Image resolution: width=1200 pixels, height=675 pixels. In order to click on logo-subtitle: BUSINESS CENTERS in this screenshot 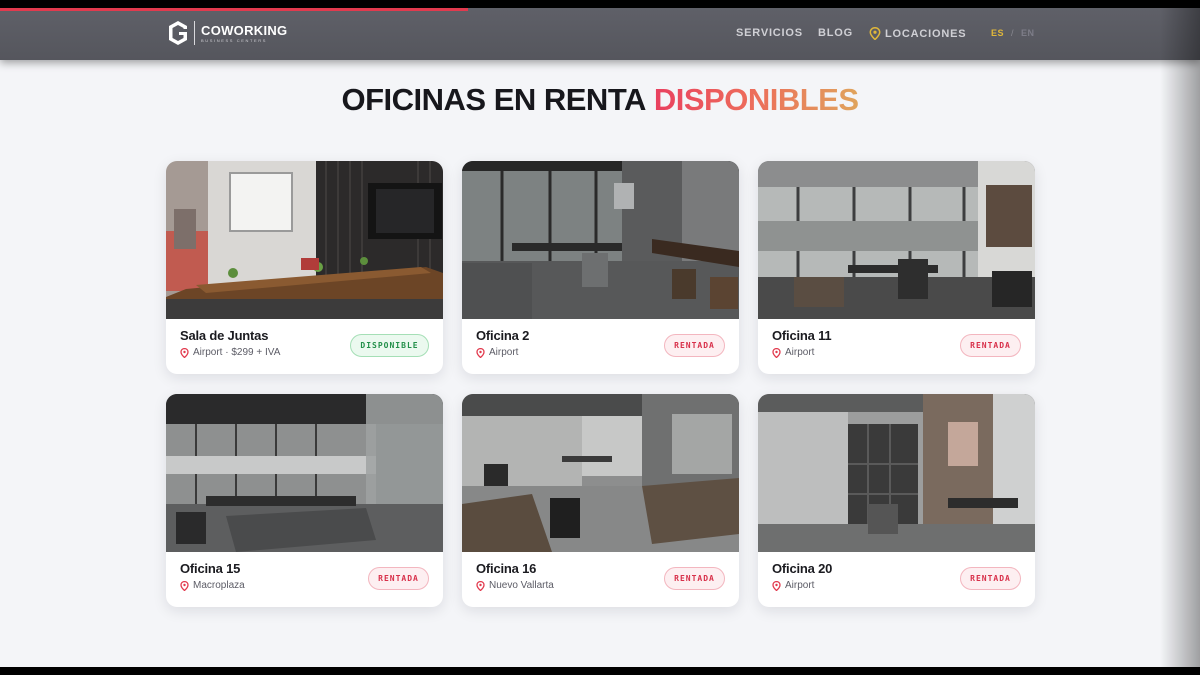, I will do `click(234, 40)`.